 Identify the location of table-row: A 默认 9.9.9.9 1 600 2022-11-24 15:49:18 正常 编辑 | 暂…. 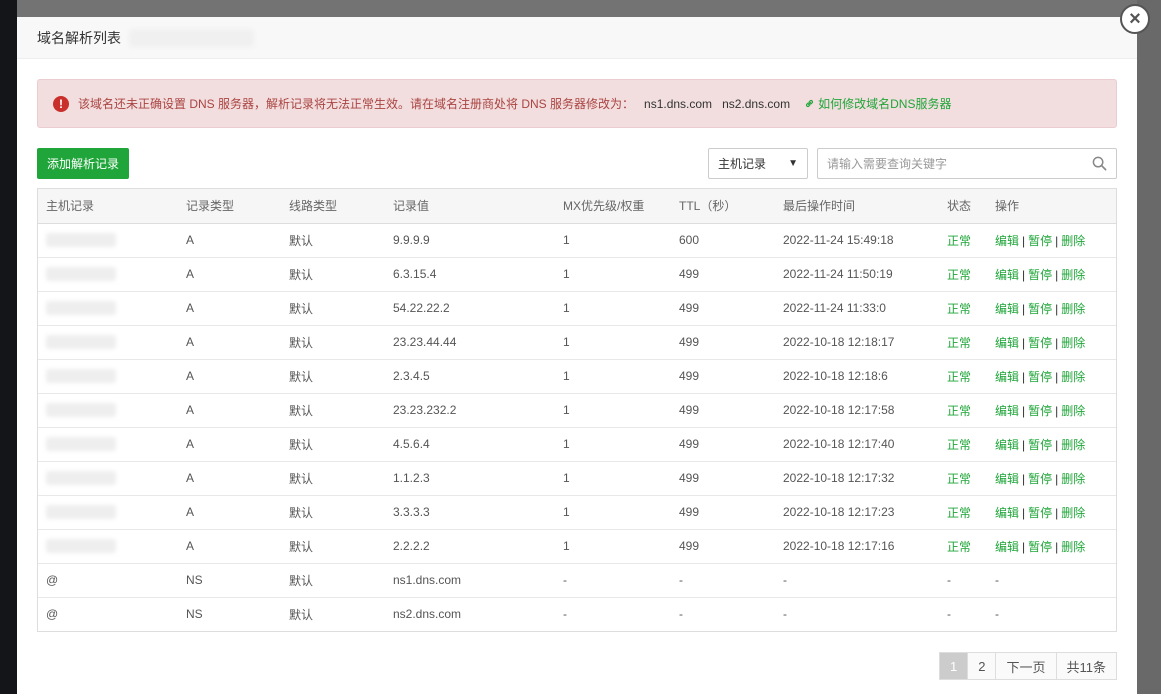
(577, 240).